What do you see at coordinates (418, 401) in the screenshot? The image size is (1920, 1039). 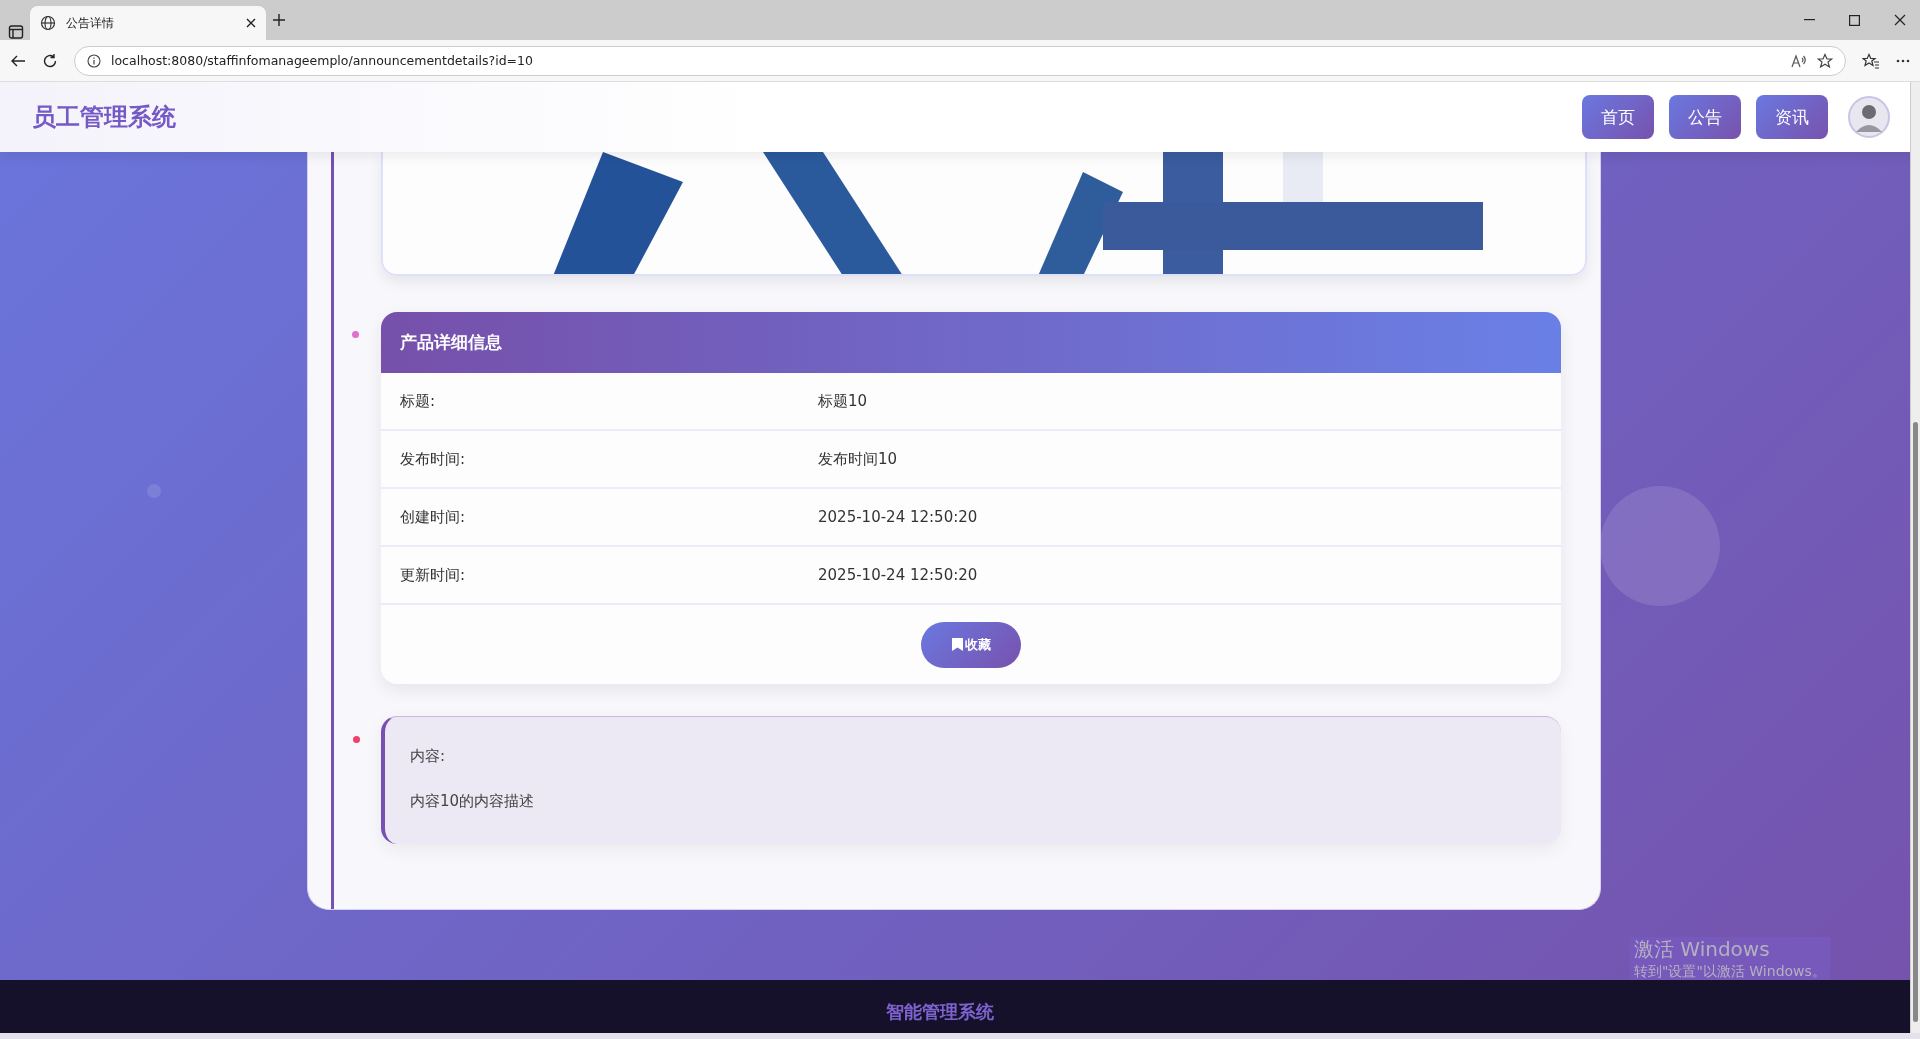 I see `field-label: 标题:` at bounding box center [418, 401].